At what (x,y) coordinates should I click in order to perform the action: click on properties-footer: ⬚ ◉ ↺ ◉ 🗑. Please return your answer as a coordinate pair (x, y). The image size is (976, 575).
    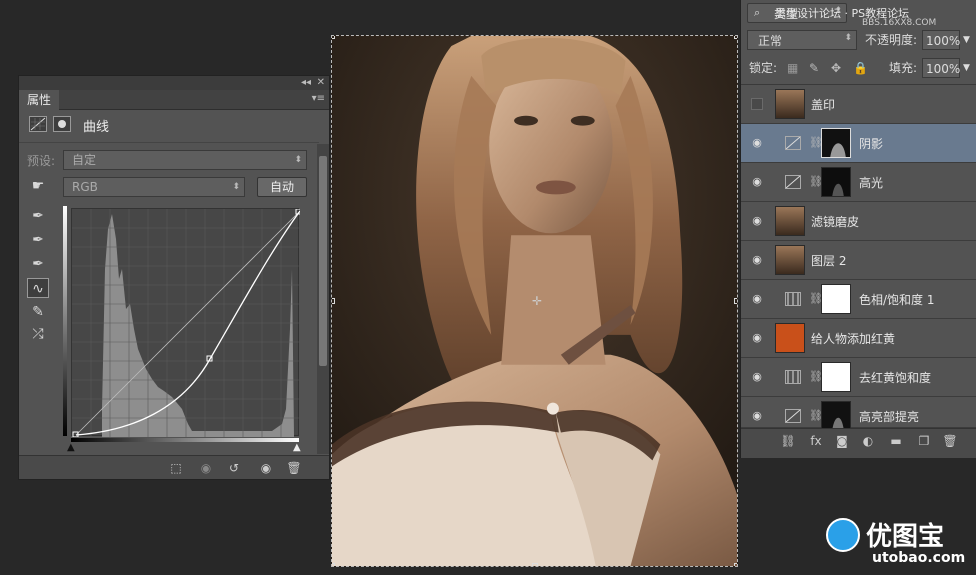
    Looking at the image, I should click on (174, 467).